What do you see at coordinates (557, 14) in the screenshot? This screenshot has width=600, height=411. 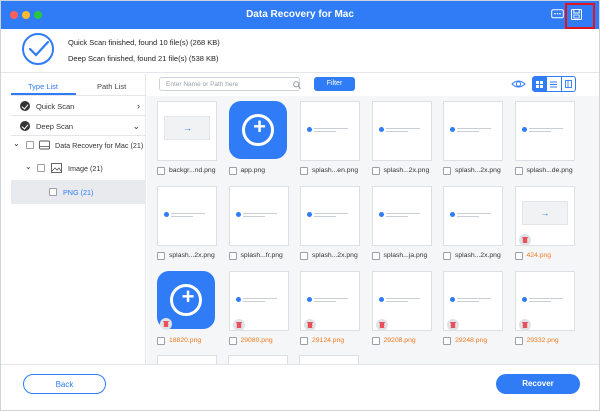 I see `feedback-icon` at bounding box center [557, 14].